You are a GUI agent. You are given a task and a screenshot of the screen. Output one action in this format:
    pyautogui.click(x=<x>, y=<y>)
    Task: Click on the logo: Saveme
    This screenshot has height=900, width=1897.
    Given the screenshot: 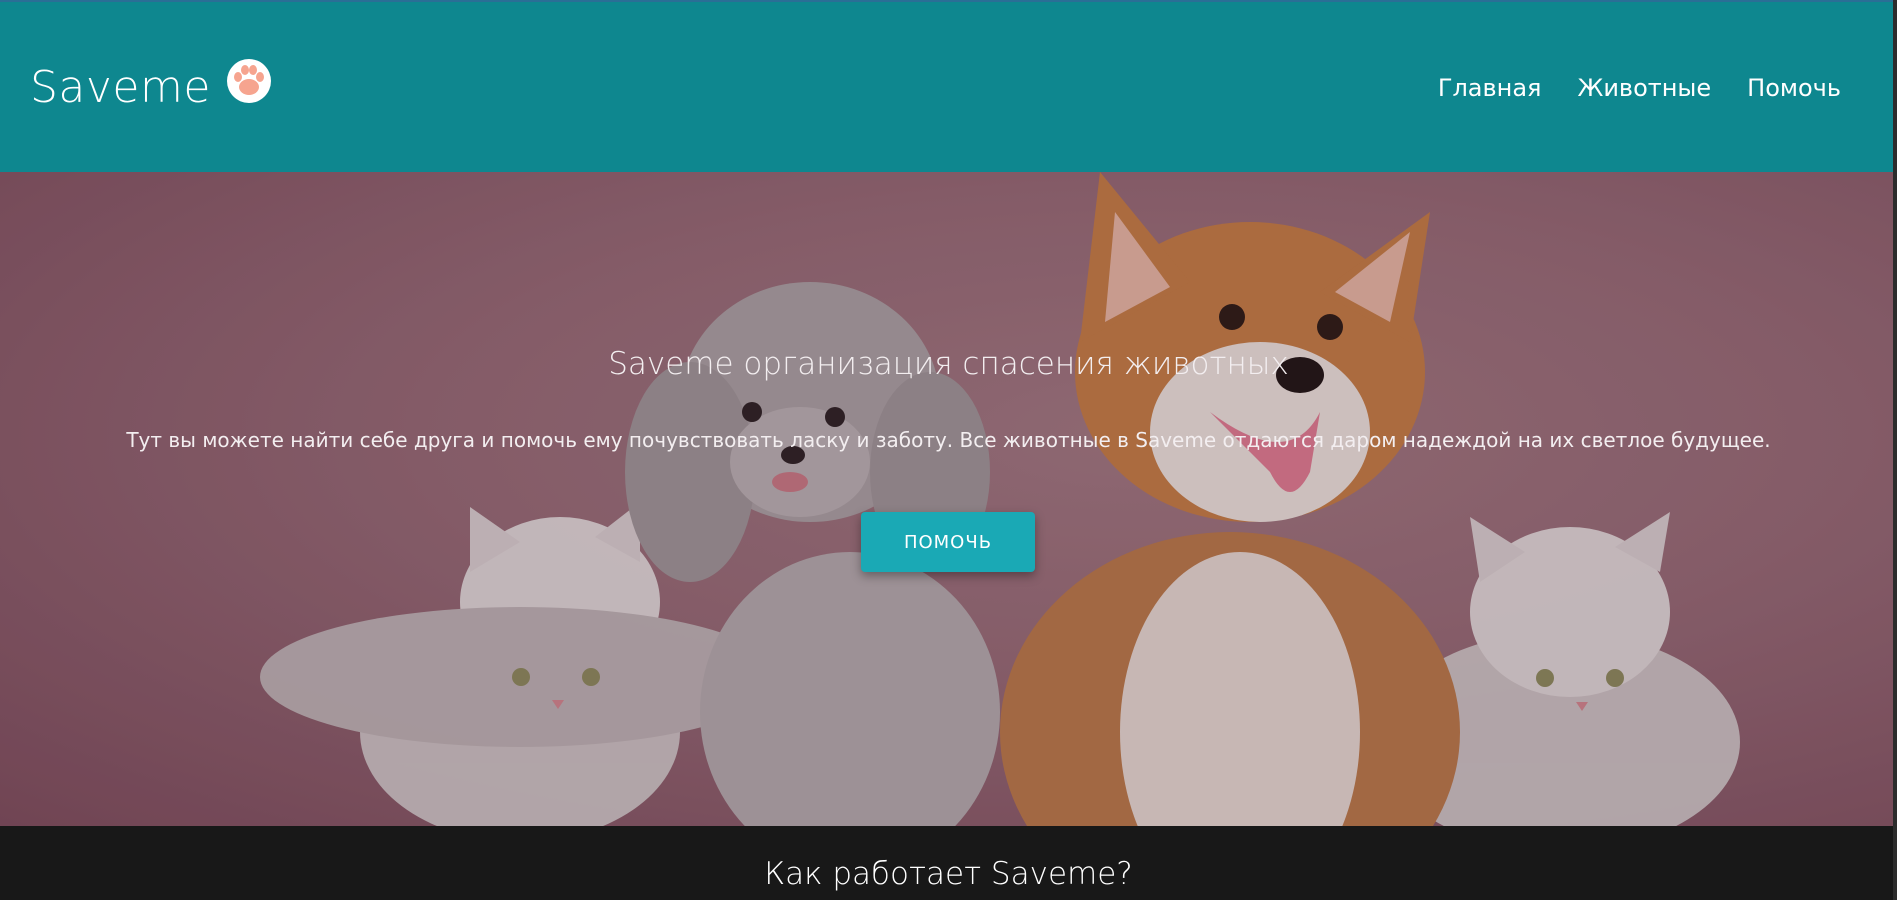 What is the action you would take?
    pyautogui.click(x=151, y=85)
    